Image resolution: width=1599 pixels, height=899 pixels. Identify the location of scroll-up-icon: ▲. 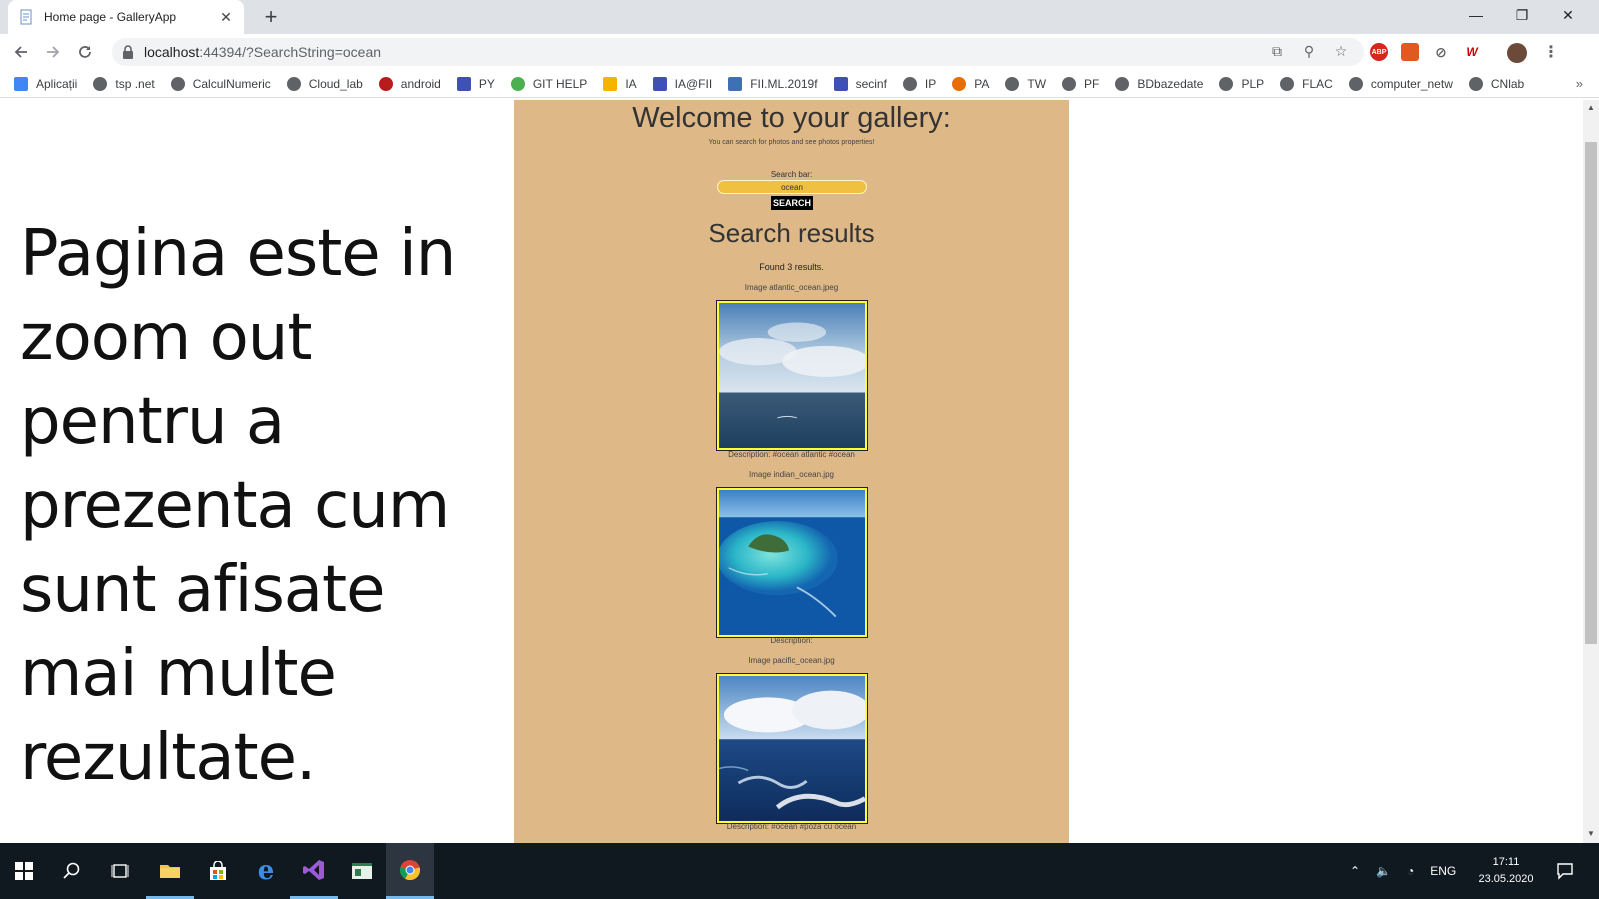
(1591, 107).